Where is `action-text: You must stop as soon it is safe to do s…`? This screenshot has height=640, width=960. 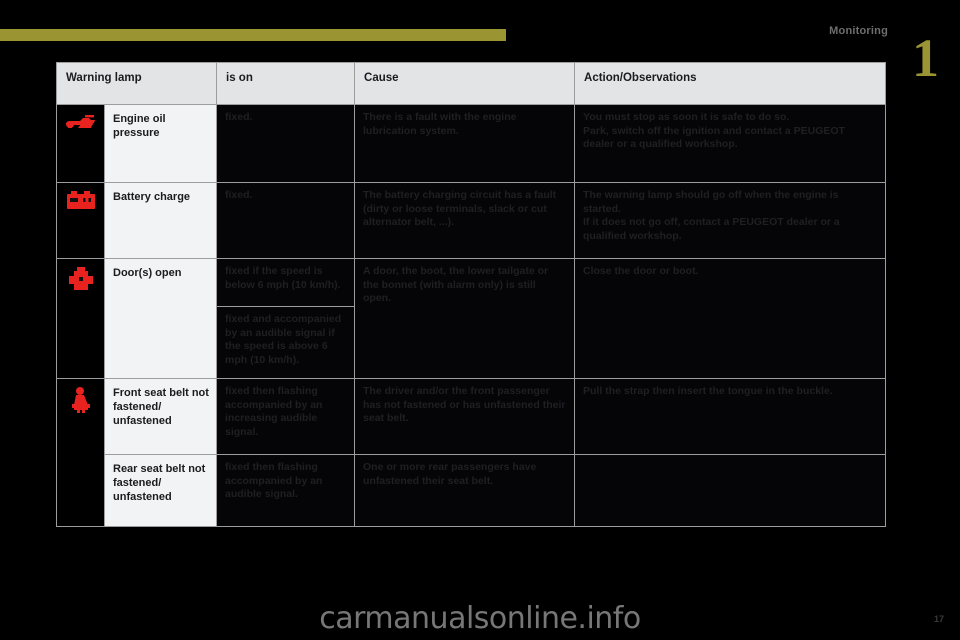
action-text: You must stop as soon it is safe to do s… is located at coordinates (730, 143).